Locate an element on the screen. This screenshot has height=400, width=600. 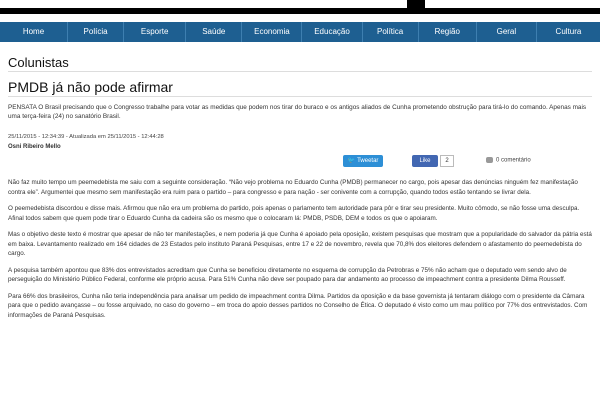
article-headline: PMDB já não pode afirmar is located at coordinates (90, 87).